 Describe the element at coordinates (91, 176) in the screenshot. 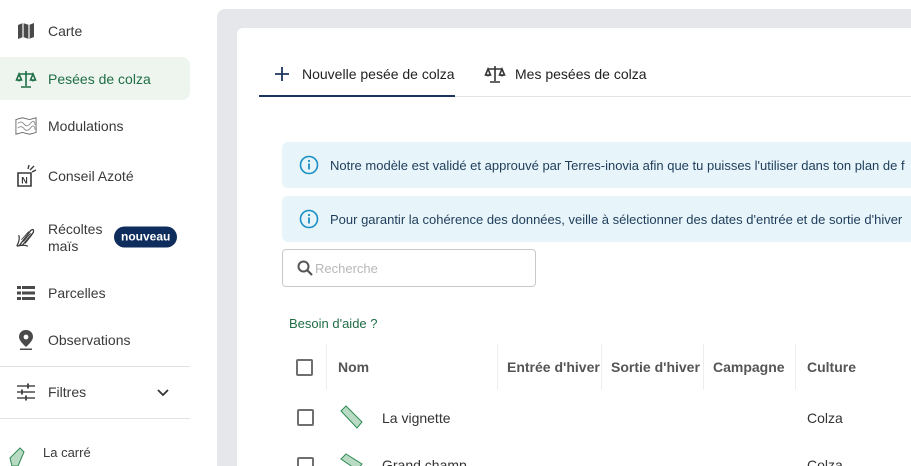

I see `sidebar-item-label: Conseil Azoté` at that location.